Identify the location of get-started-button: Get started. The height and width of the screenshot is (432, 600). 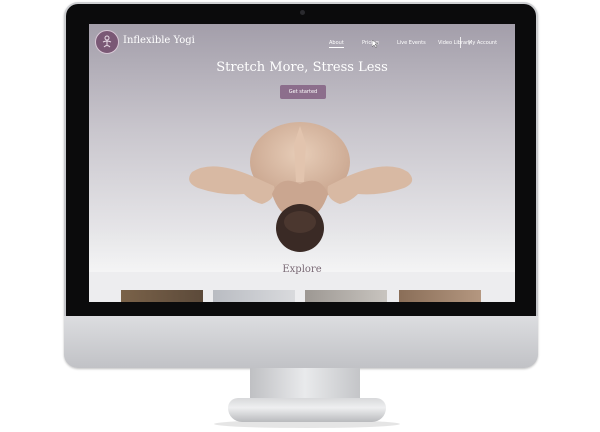
(303, 92).